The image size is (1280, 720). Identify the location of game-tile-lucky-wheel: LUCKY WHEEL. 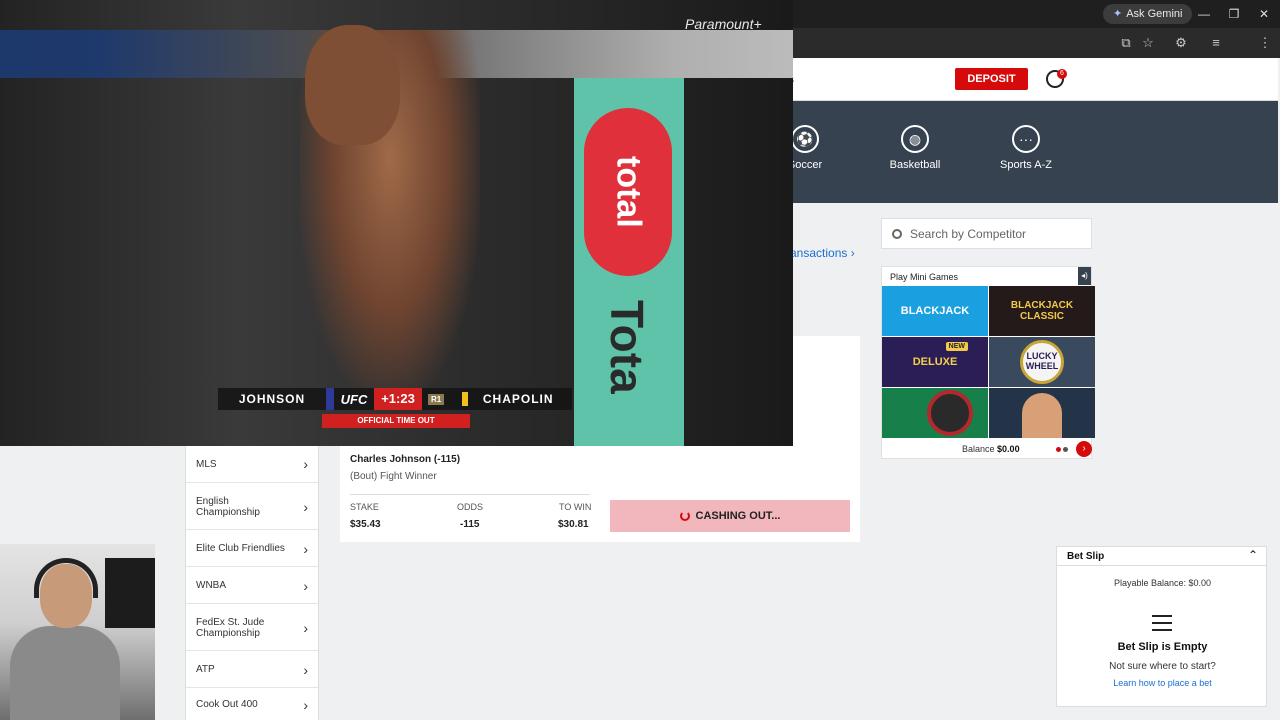
(1042, 362).